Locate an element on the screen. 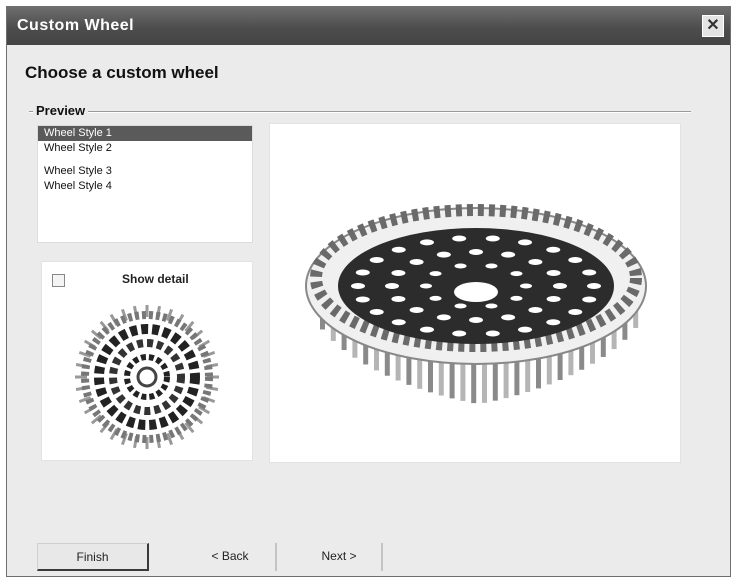 Image resolution: width=737 pixels, height=583 pixels. page-heading: Choose a custom wheel is located at coordinates (122, 72).